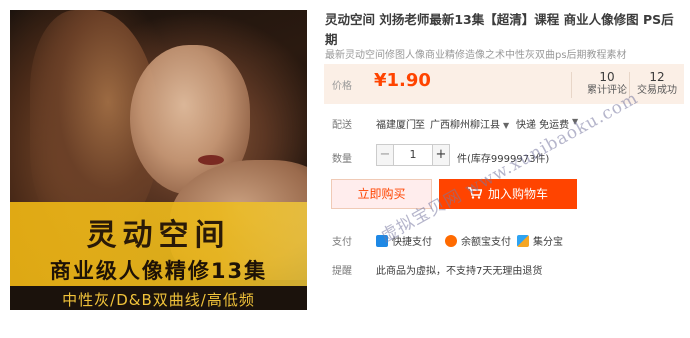 The image size is (690, 338). I want to click on quantity-plus-button: +, so click(441, 155).